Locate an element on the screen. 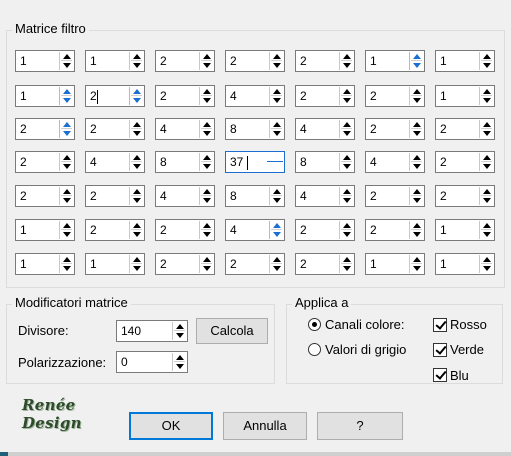 This screenshot has width=511, height=456. blue-label: Blu is located at coordinates (459, 375).